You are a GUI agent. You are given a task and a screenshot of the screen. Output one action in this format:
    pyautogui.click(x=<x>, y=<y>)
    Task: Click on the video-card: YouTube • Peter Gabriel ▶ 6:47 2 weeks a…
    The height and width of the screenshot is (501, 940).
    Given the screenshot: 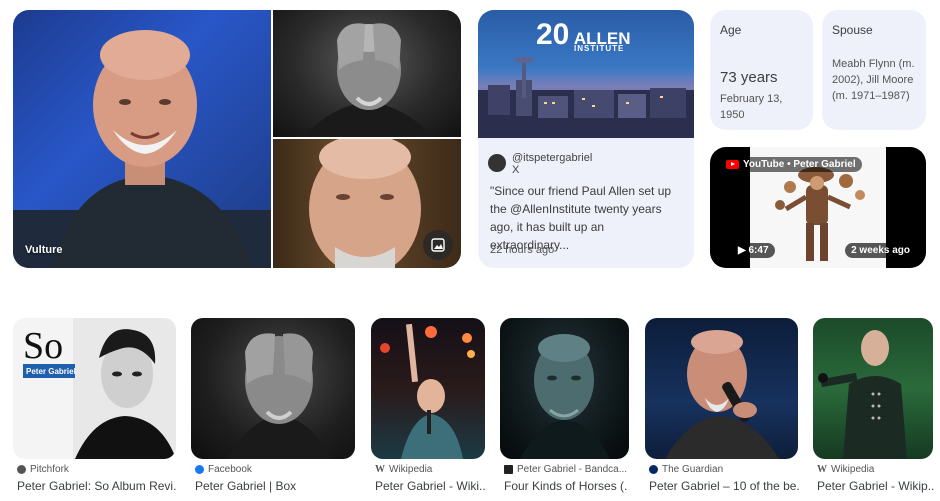 What is the action you would take?
    pyautogui.click(x=818, y=207)
    